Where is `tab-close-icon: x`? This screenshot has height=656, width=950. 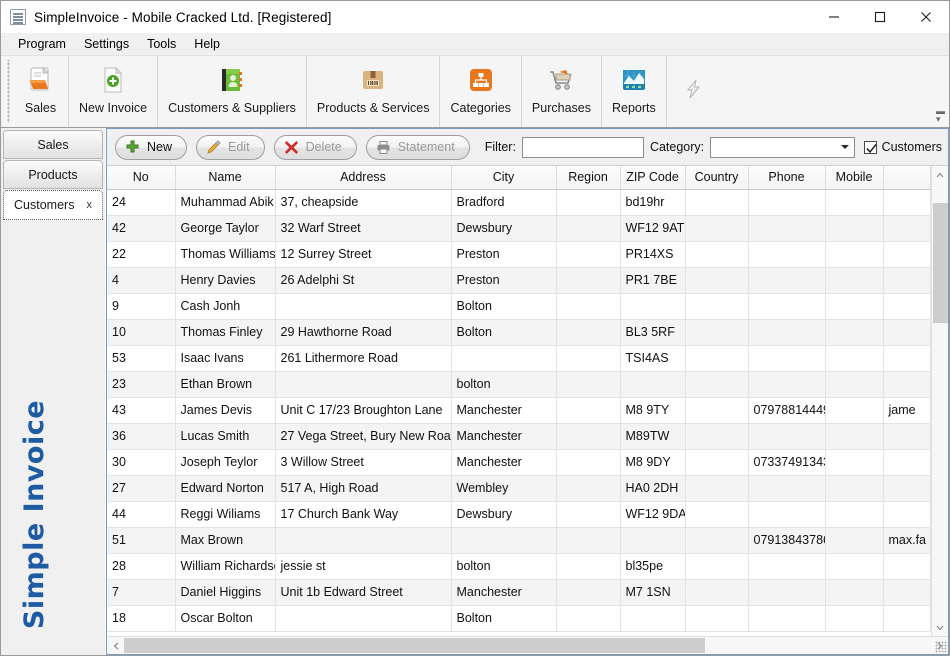 tab-close-icon: x is located at coordinates (89, 205).